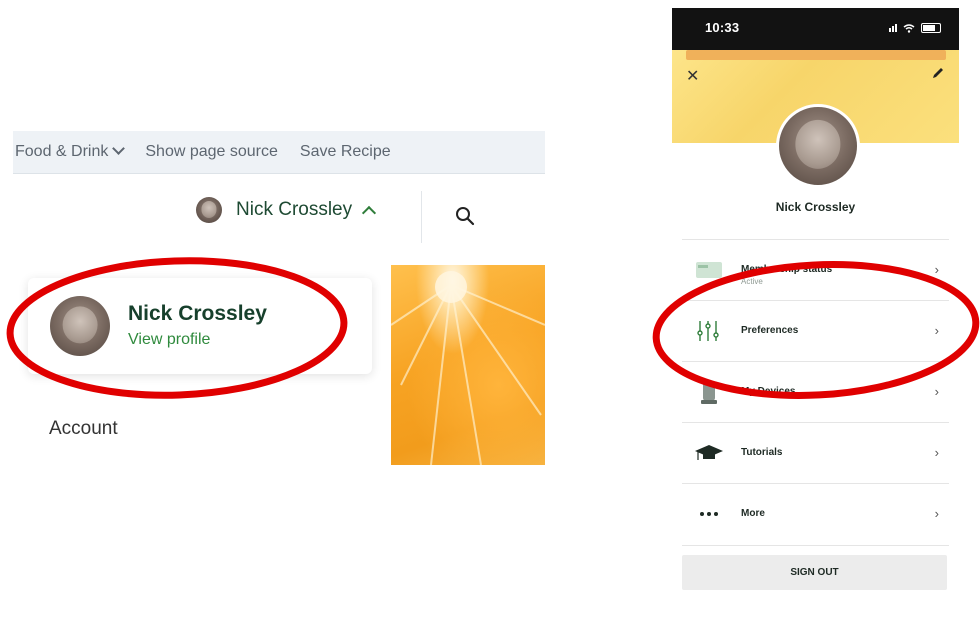 The image size is (980, 619). What do you see at coordinates (709, 514) in the screenshot?
I see `more-dots-icon` at bounding box center [709, 514].